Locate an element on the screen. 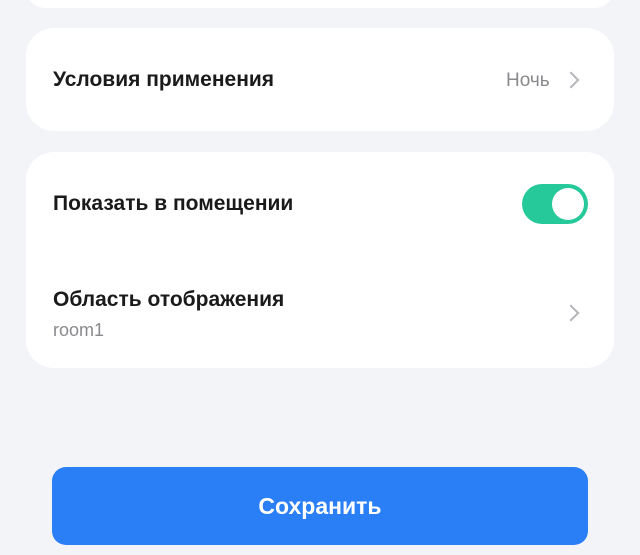 Image resolution: width=640 pixels, height=555 pixels. display-area-label: Область отображения is located at coordinates (169, 299).